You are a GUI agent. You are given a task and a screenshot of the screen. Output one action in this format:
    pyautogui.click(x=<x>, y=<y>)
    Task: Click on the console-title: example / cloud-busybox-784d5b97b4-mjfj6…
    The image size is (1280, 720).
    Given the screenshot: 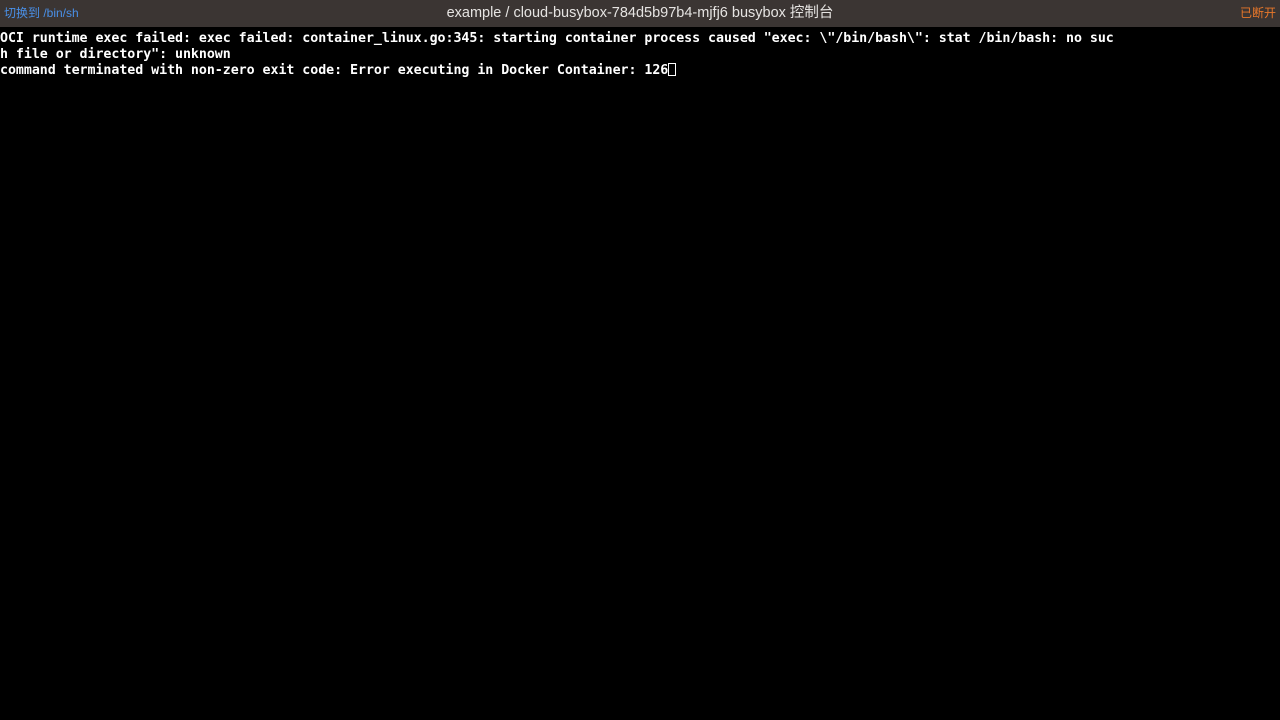 What is the action you would take?
    pyautogui.click(x=640, y=13)
    